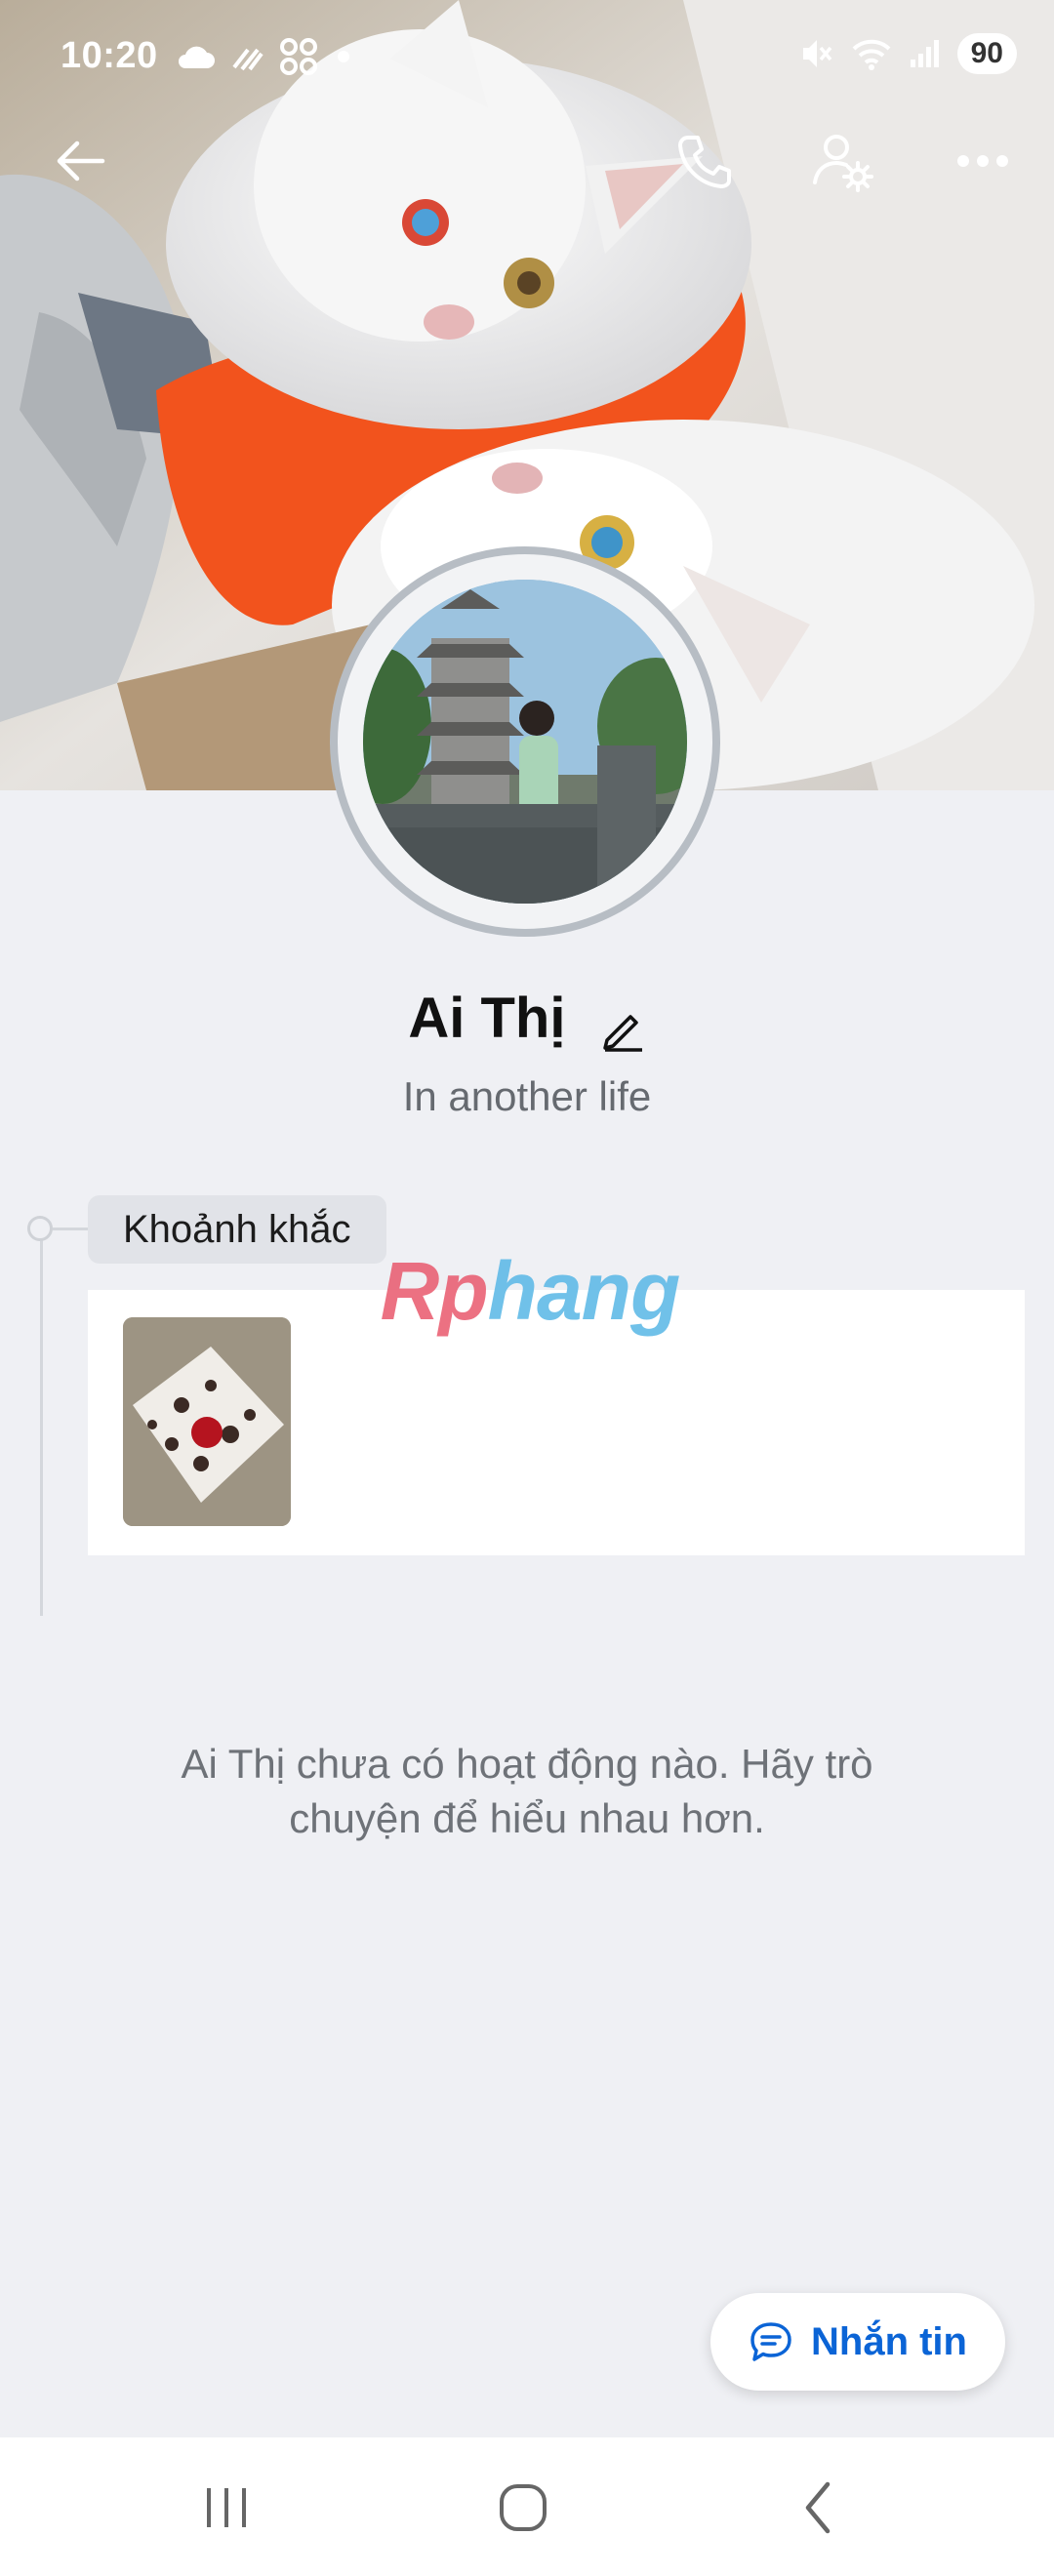 The height and width of the screenshot is (2576, 1054). Describe the element at coordinates (226, 2507) in the screenshot. I see `recent-apps-icon` at that location.